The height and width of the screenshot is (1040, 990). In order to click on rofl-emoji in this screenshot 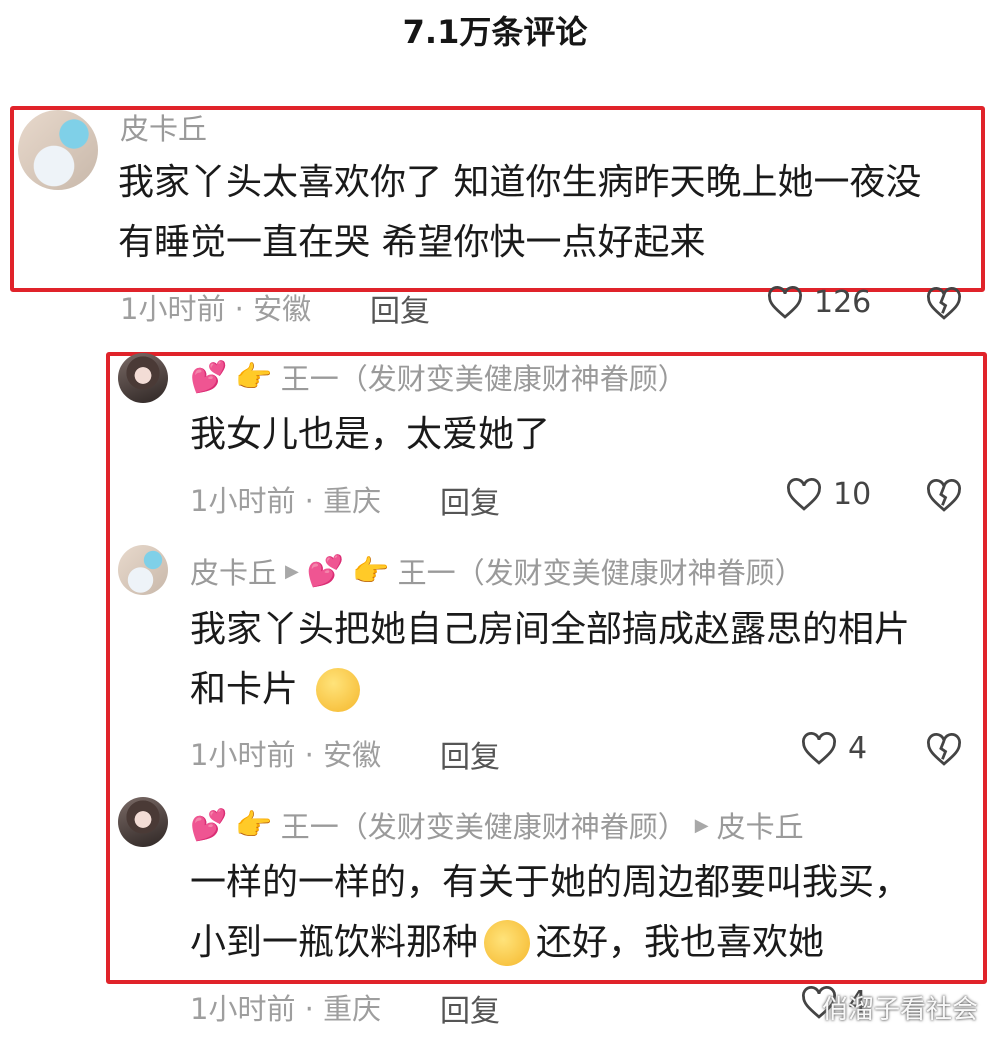, I will do `click(507, 943)`.